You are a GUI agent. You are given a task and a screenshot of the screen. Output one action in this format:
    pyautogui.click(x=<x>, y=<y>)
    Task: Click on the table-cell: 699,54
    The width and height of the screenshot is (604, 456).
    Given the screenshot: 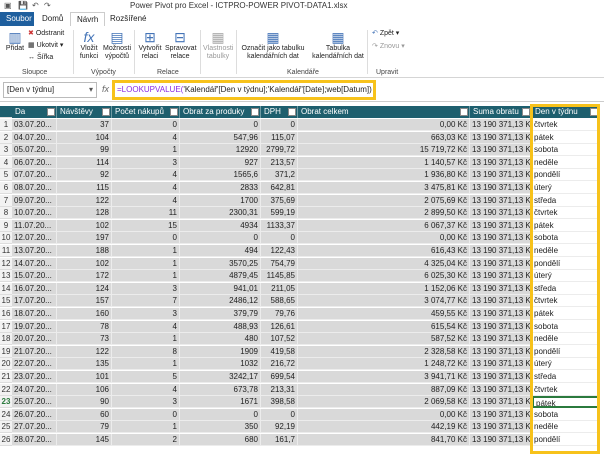 What is the action you would take?
    pyautogui.click(x=279, y=377)
    